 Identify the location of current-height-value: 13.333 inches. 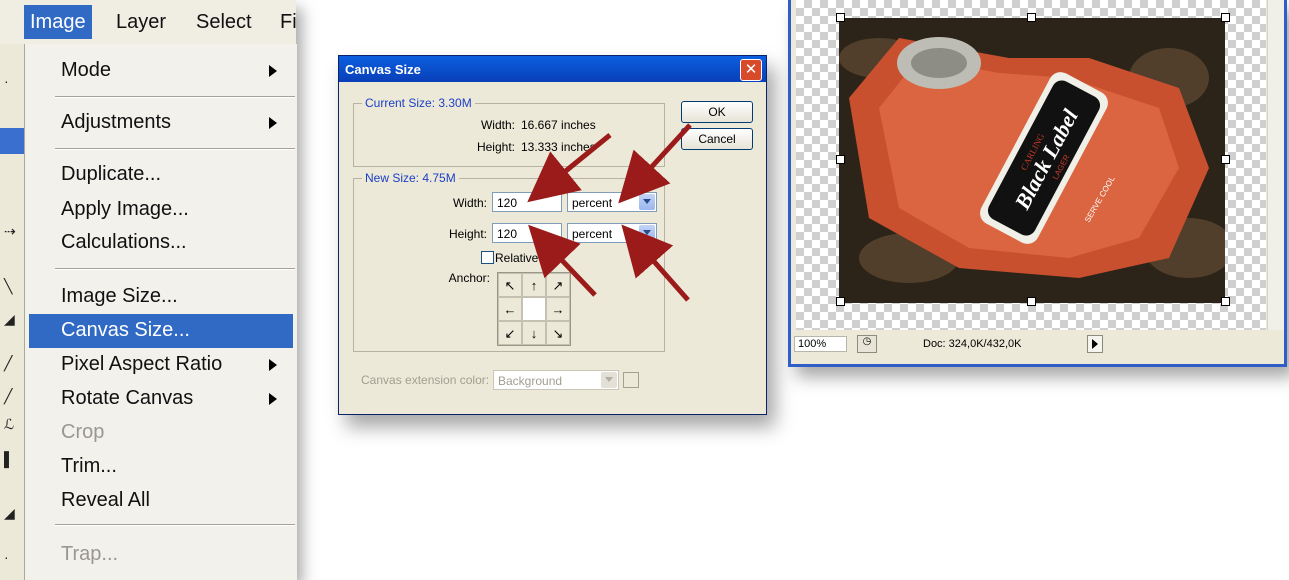
(558, 147).